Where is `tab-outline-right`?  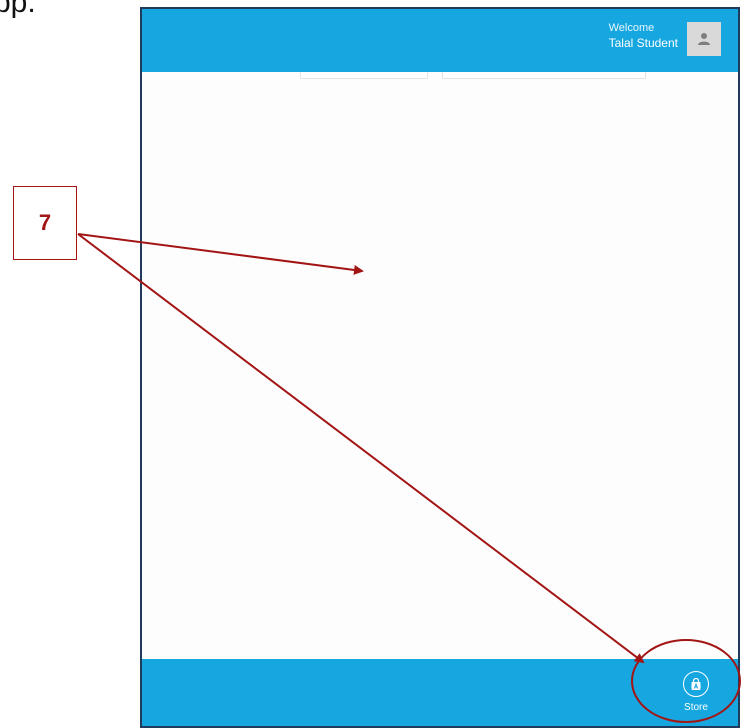 tab-outline-right is located at coordinates (544, 75).